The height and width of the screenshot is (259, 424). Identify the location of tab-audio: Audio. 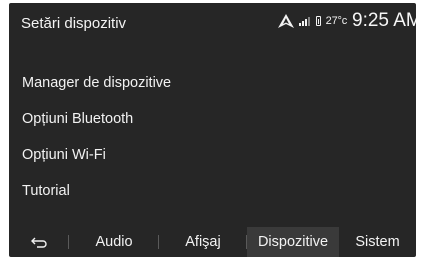
(114, 242).